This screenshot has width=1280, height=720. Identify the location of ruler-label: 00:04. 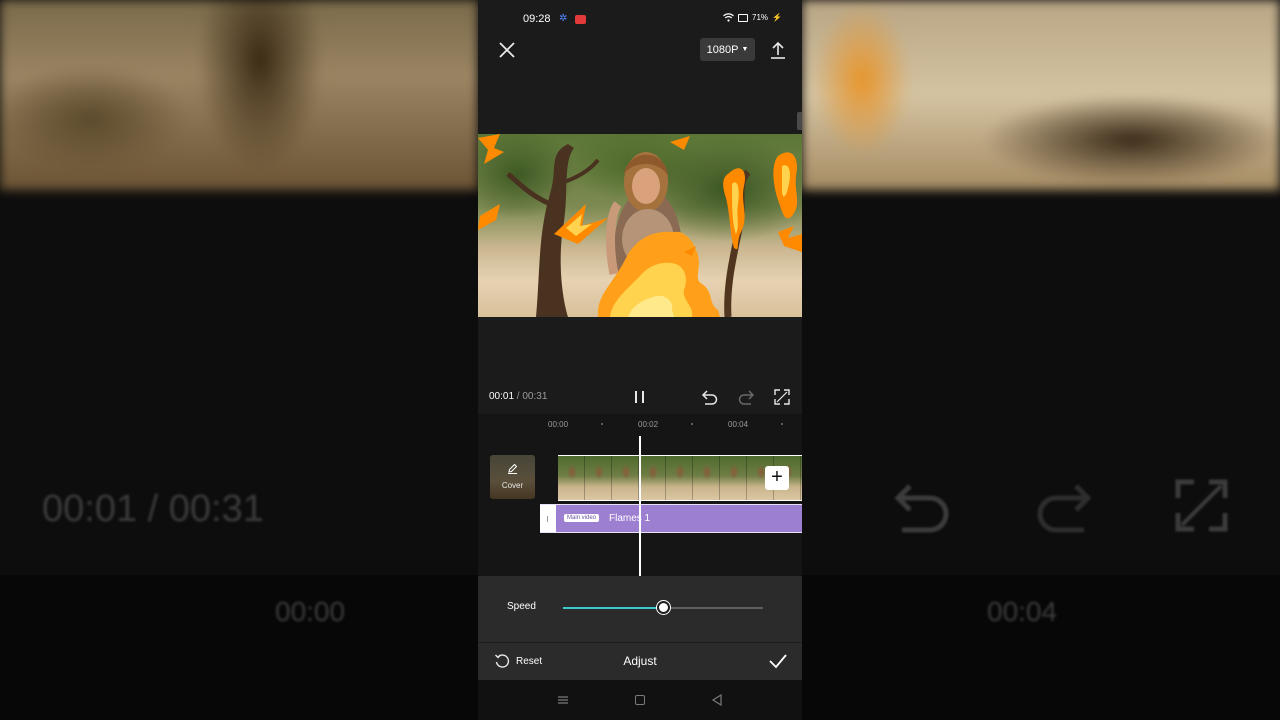
(738, 424).